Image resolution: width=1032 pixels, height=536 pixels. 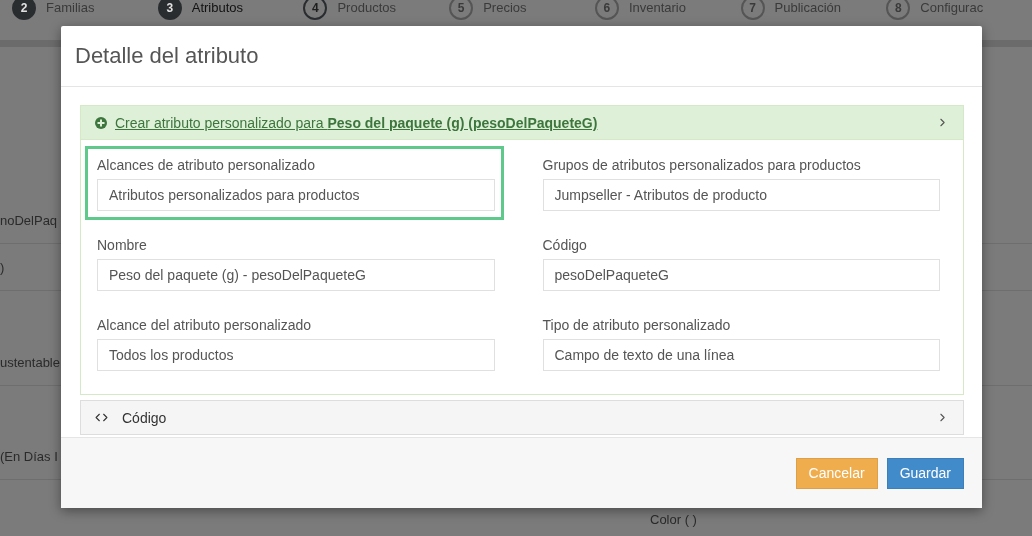 What do you see at coordinates (522, 417) in the screenshot?
I see `panel-header: Código` at bounding box center [522, 417].